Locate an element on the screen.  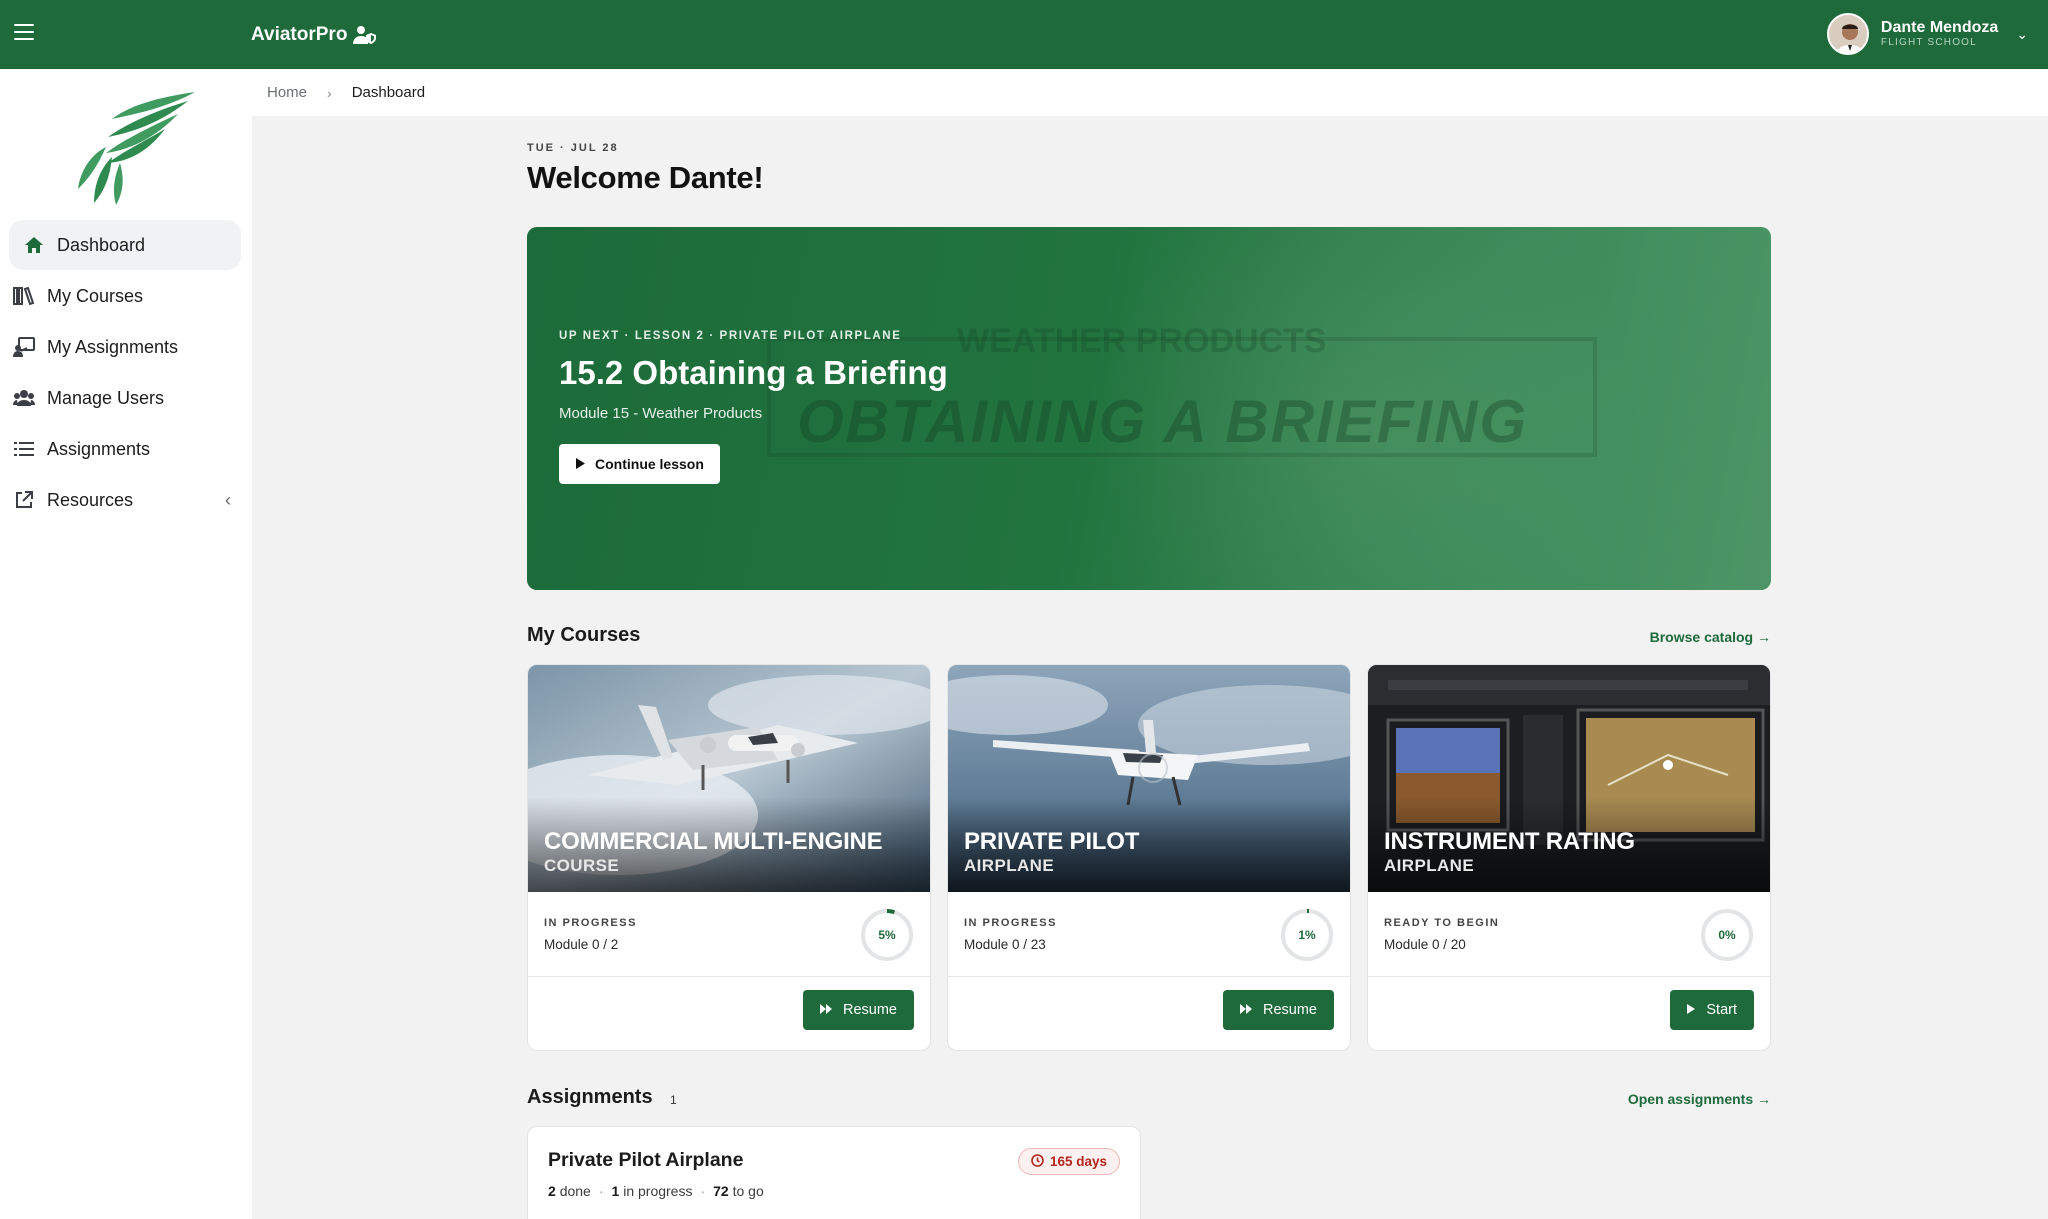
home-icon is located at coordinates (34, 245).